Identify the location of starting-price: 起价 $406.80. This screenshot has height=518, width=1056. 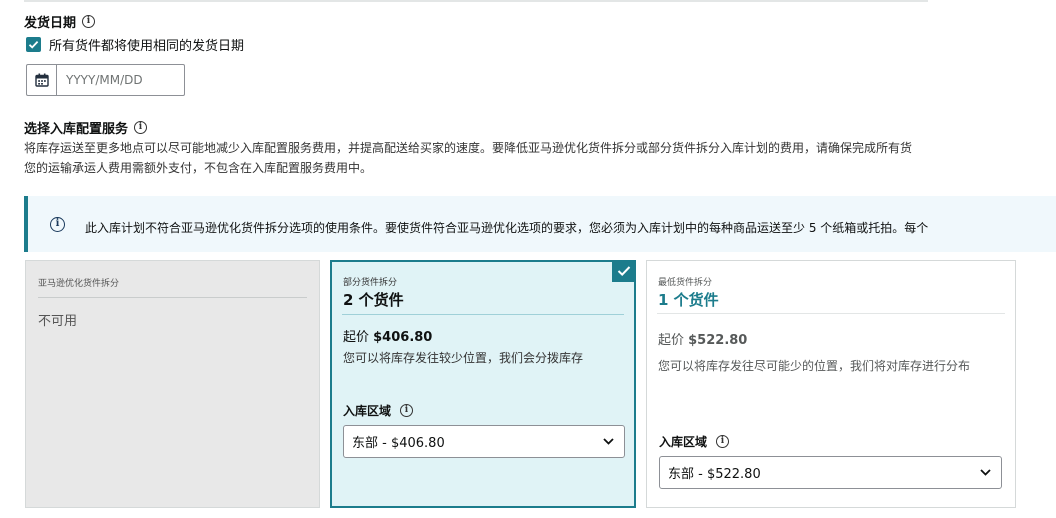
(388, 337).